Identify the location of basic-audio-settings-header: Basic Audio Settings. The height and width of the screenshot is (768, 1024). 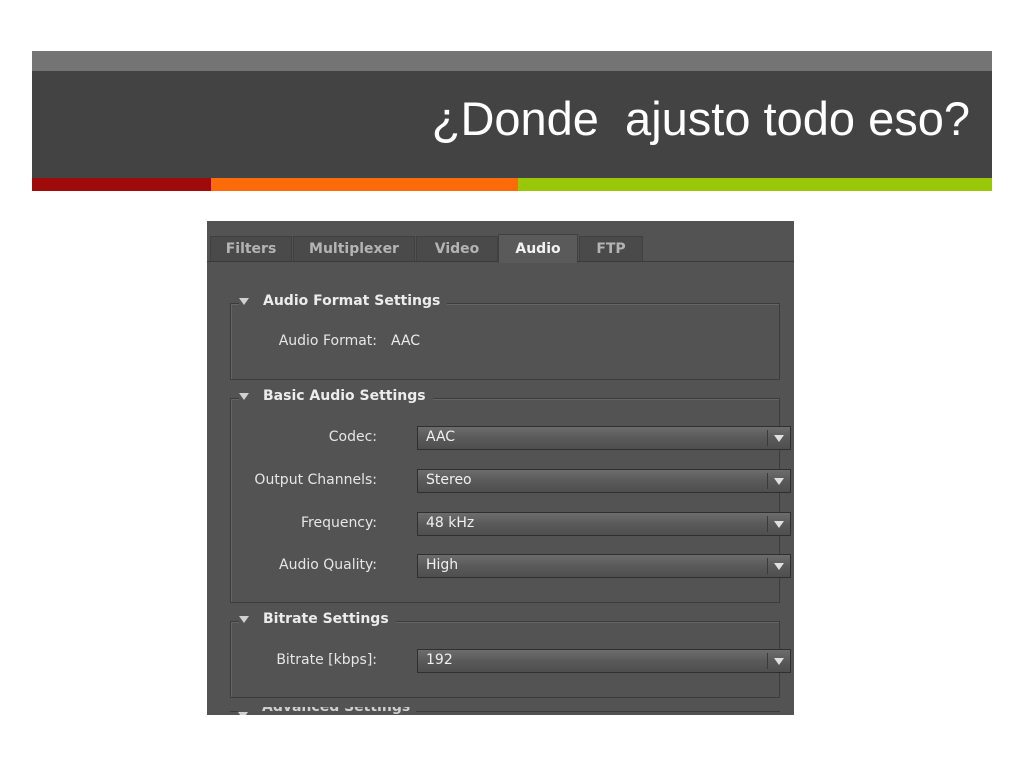
(336, 396).